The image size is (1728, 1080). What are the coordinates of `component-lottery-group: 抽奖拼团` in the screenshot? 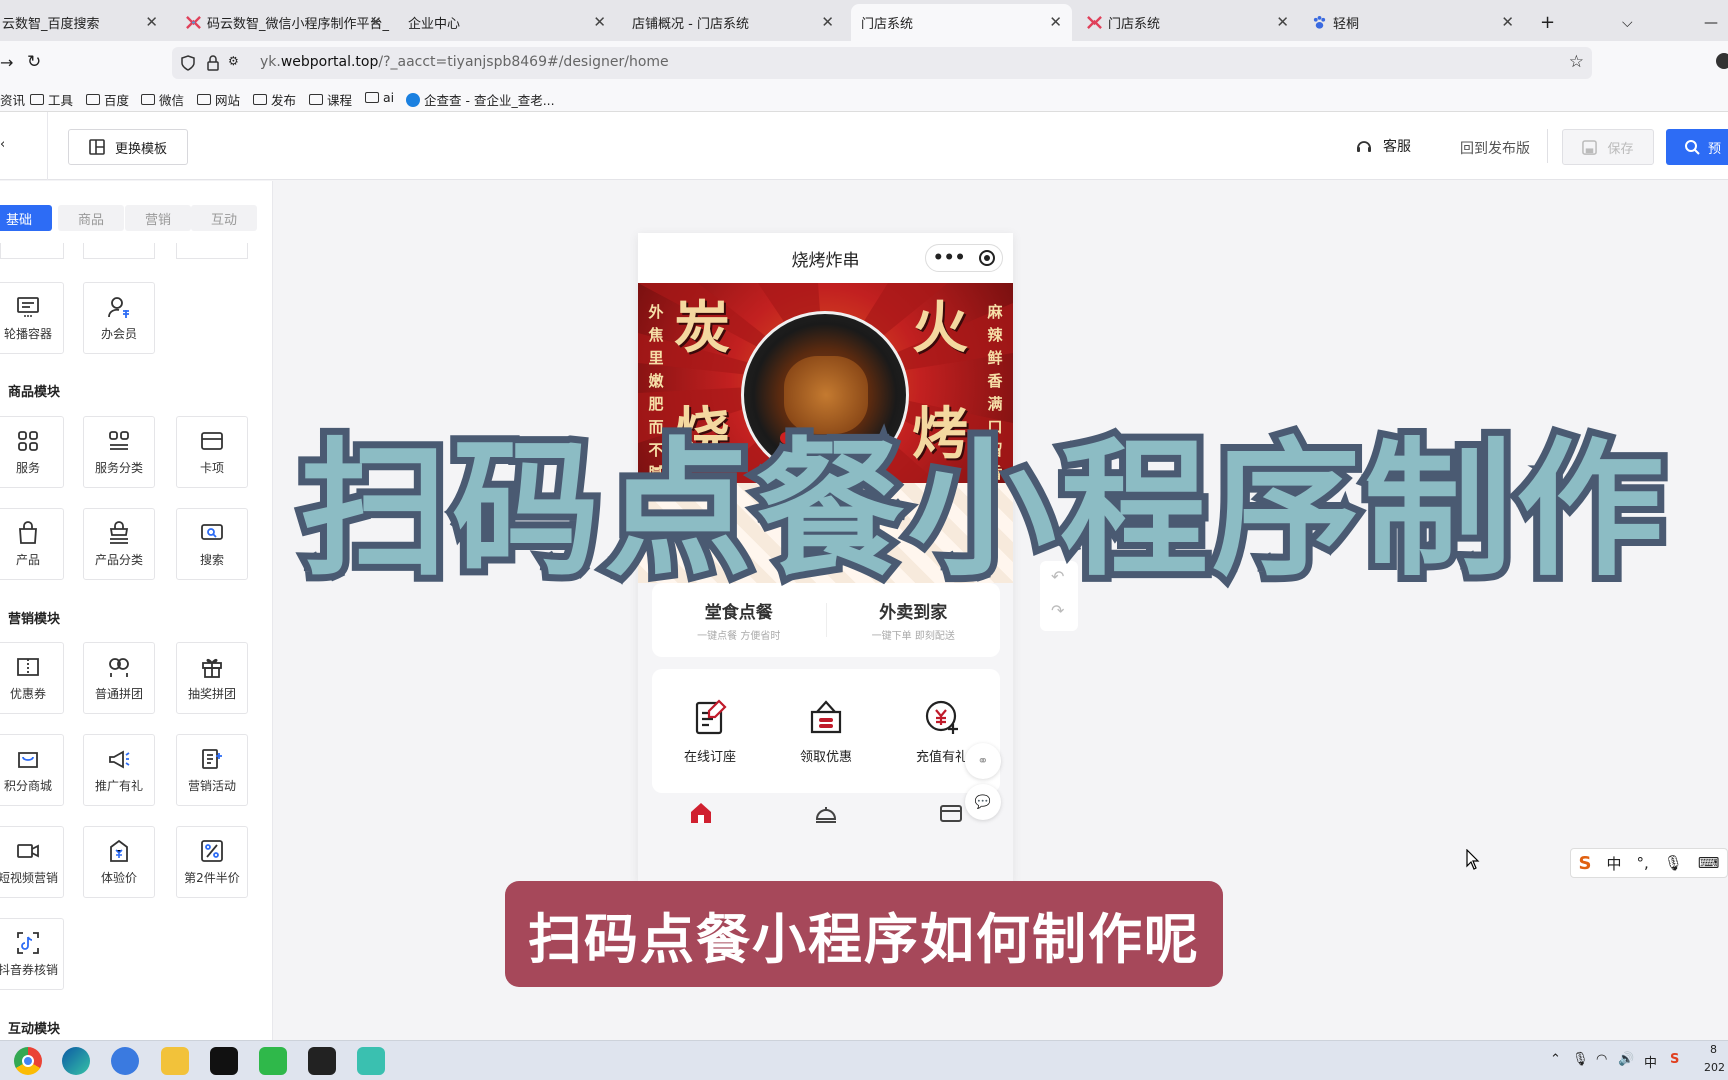 It's located at (212, 678).